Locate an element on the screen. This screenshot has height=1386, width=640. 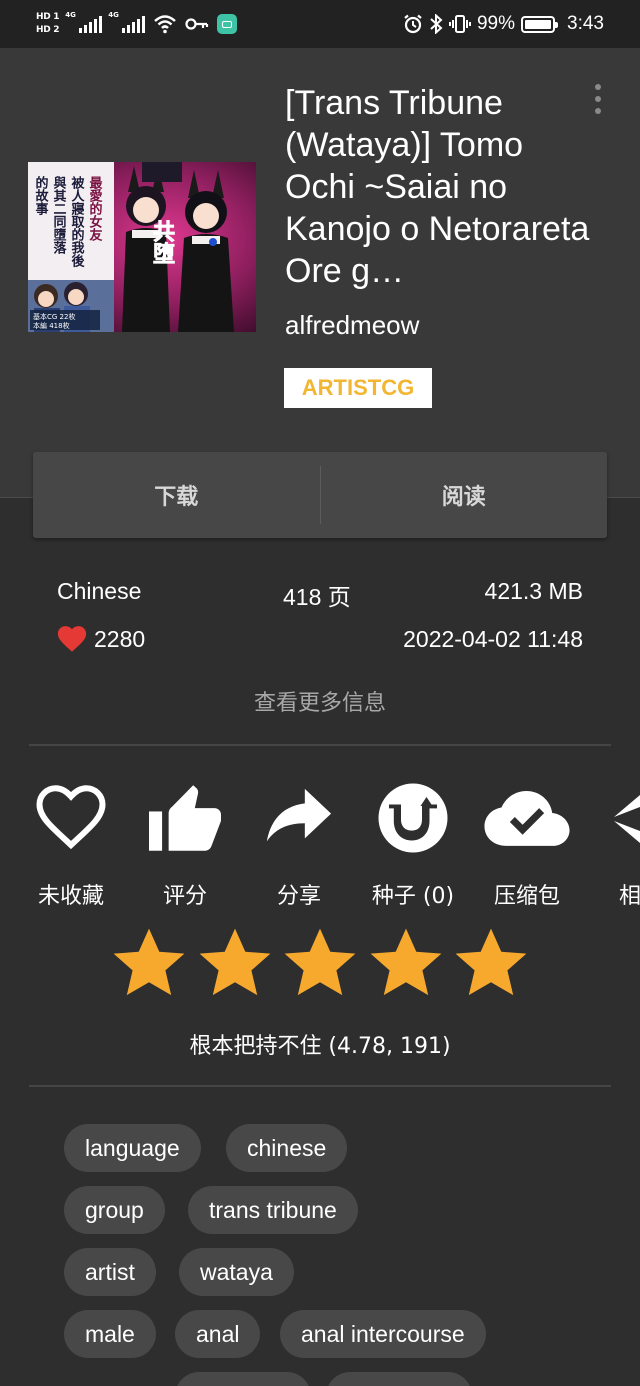
cover-title: 共堕 is located at coordinates (162, 242).